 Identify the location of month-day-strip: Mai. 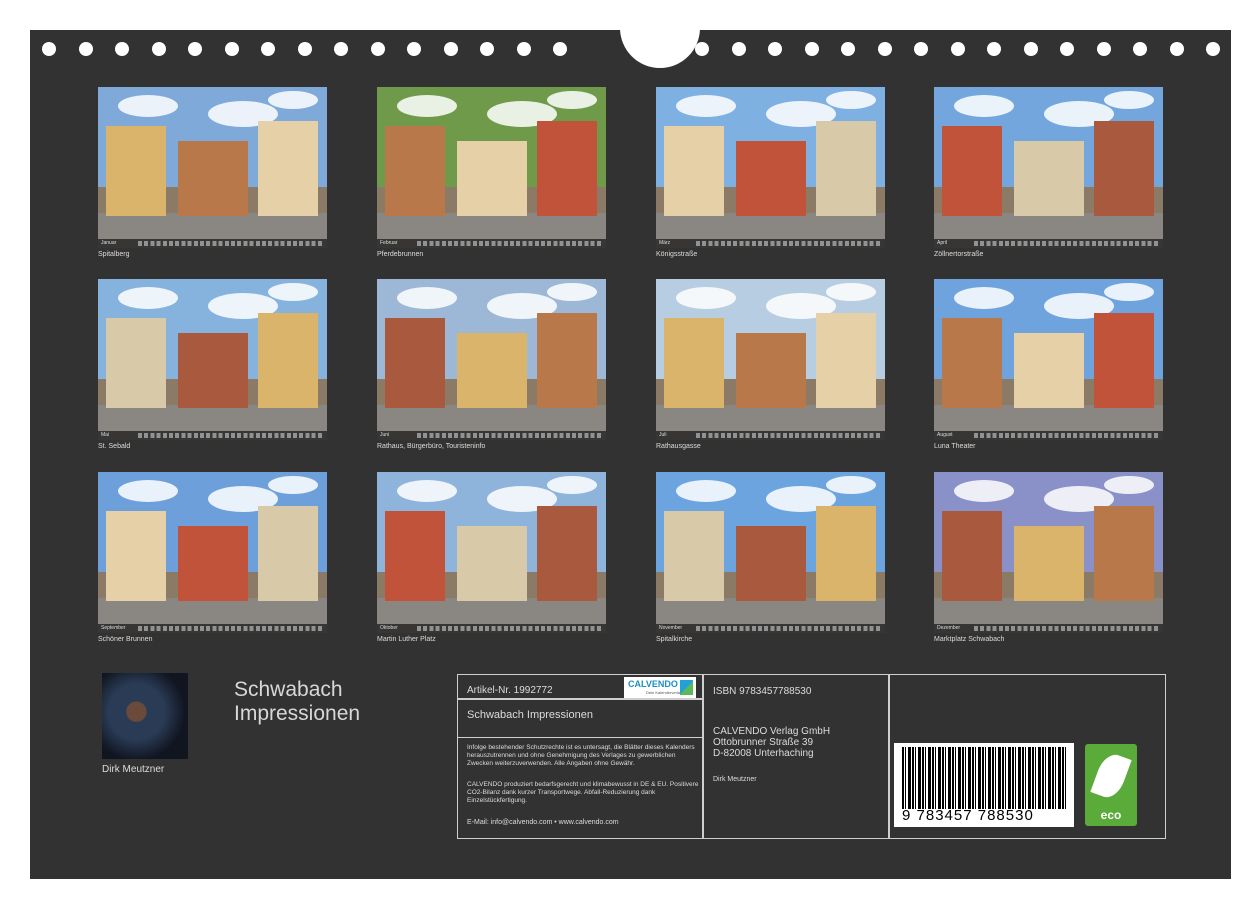
(212, 435).